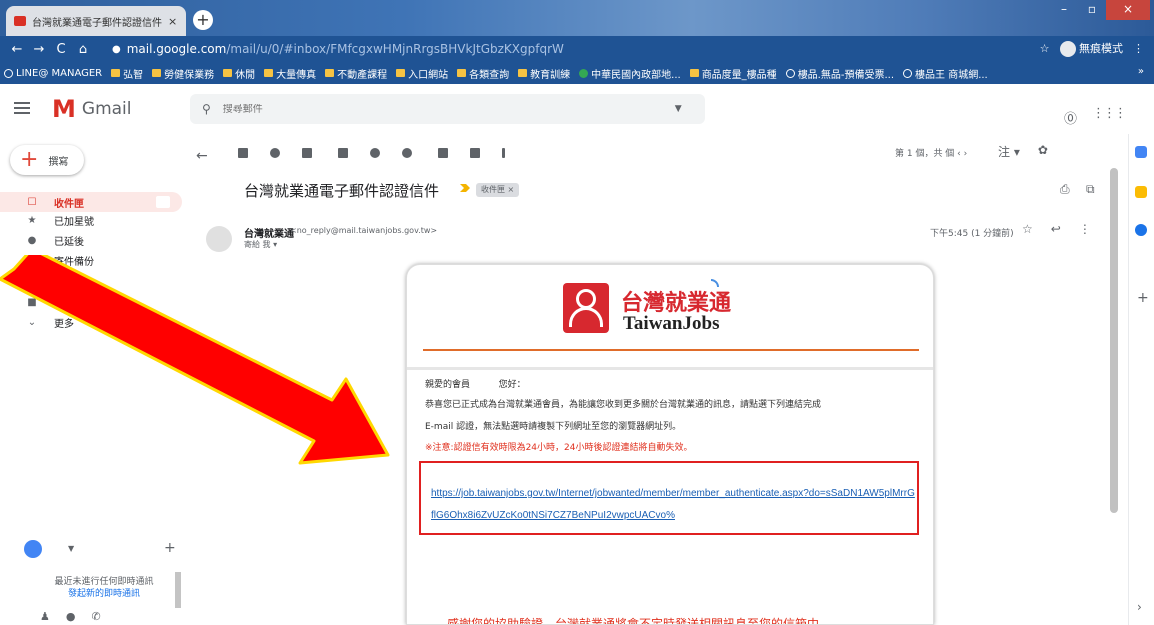 Image resolution: width=1154 pixels, height=625 pixels. What do you see at coordinates (260, 244) in the screenshot?
I see `recipient-details: 寄給 我 ▾` at bounding box center [260, 244].